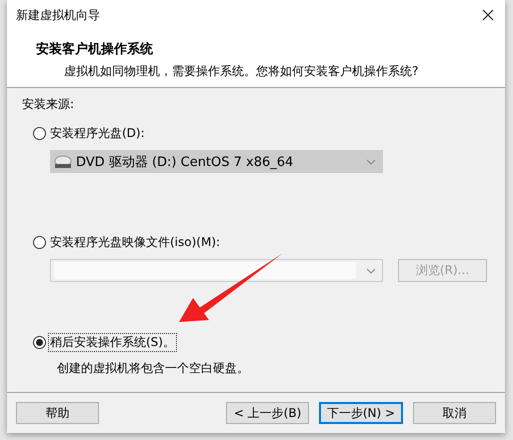 Image resolution: width=513 pixels, height=440 pixels. Describe the element at coordinates (185, 162) in the screenshot. I see `dropdown-value: DVD 驱动器 (D:) CentOS 7 x86_64` at that location.